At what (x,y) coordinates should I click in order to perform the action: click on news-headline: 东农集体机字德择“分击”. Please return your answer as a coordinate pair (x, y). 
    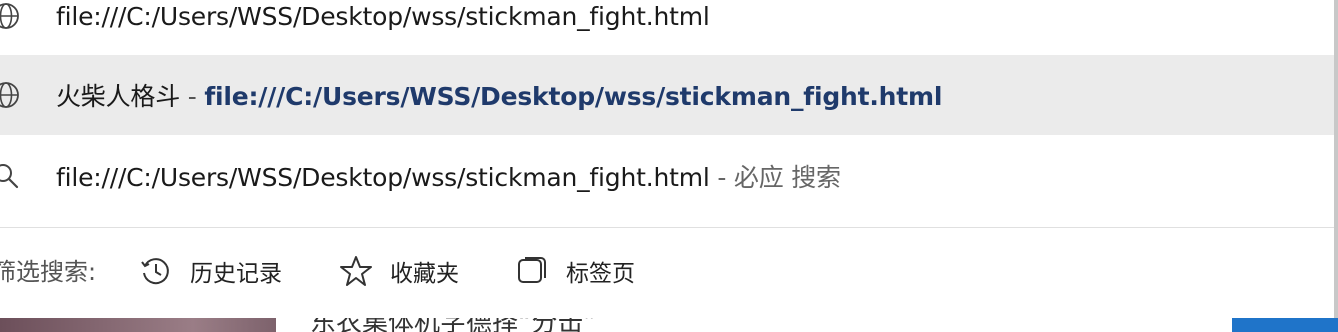
    Looking at the image, I should click on (453, 325).